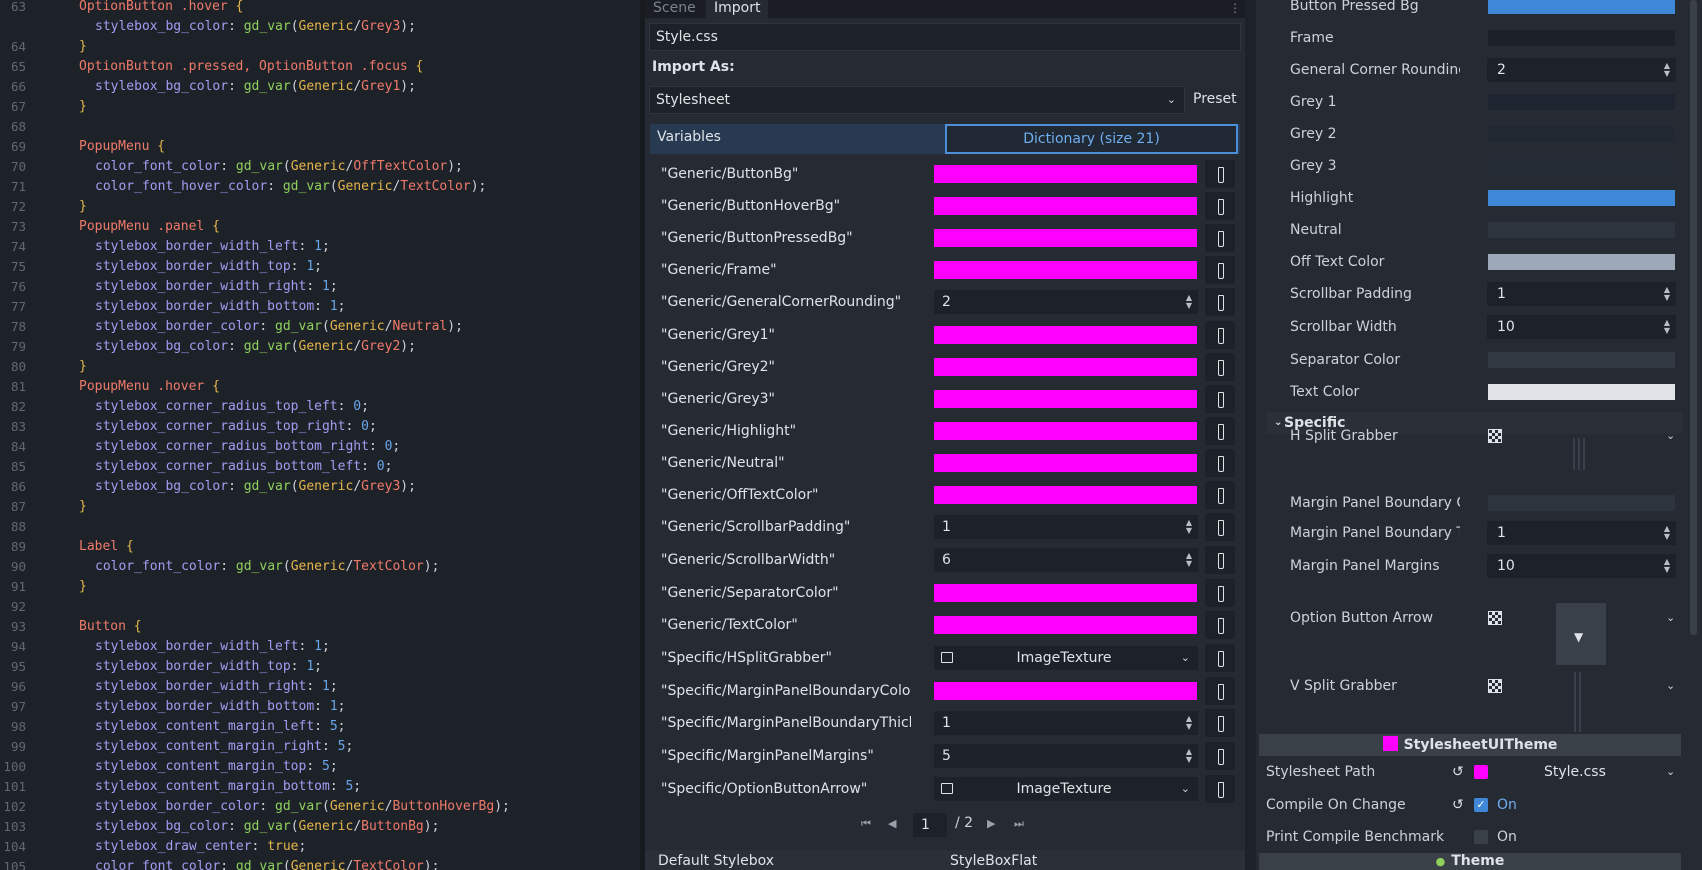 The height and width of the screenshot is (870, 1702). Describe the element at coordinates (1481, 837) in the screenshot. I see `checkbox-unchecked-icon` at that location.